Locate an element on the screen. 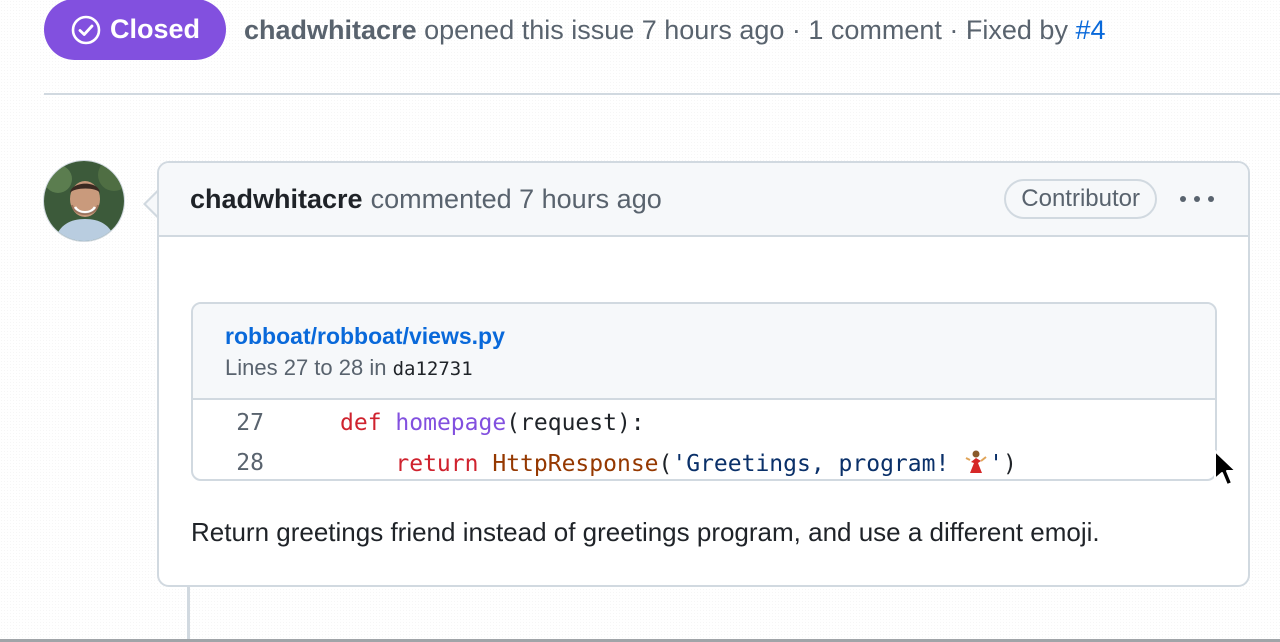 Image resolution: width=1280 pixels, height=642 pixels. line-number: 27 is located at coordinates (228, 423).